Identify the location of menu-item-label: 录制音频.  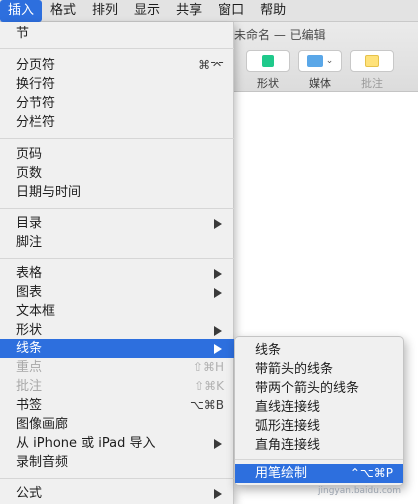
(42, 462).